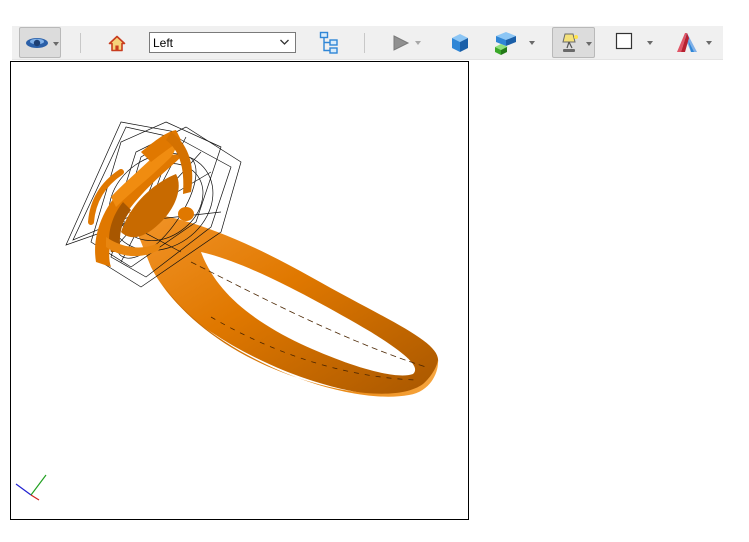 This screenshot has width=749, height=542. Describe the element at coordinates (650, 43) in the screenshot. I see `background-dropdown-caret` at that location.